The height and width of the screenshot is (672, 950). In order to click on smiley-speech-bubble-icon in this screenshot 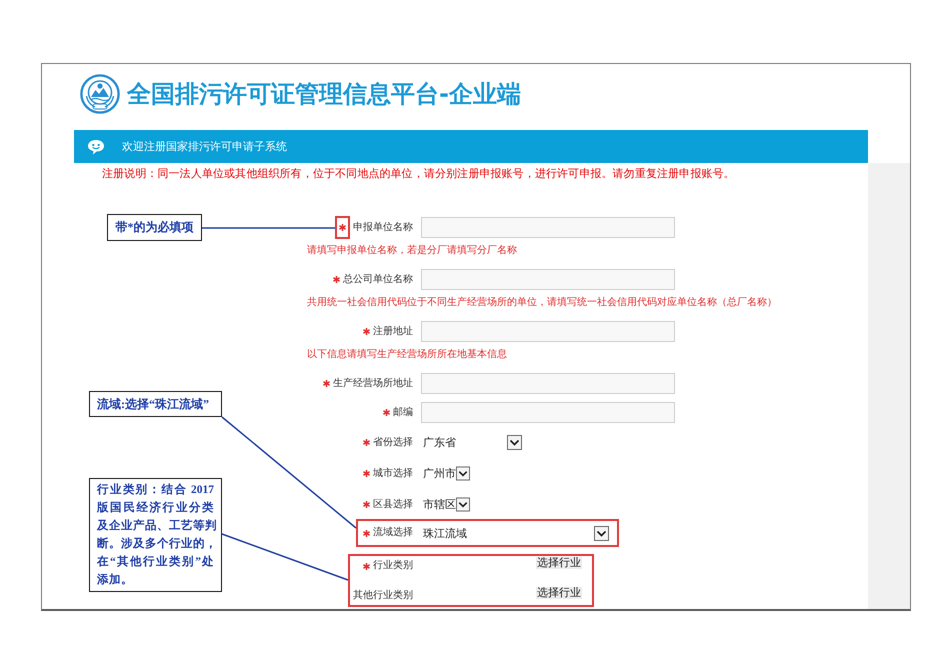, I will do `click(96, 146)`.